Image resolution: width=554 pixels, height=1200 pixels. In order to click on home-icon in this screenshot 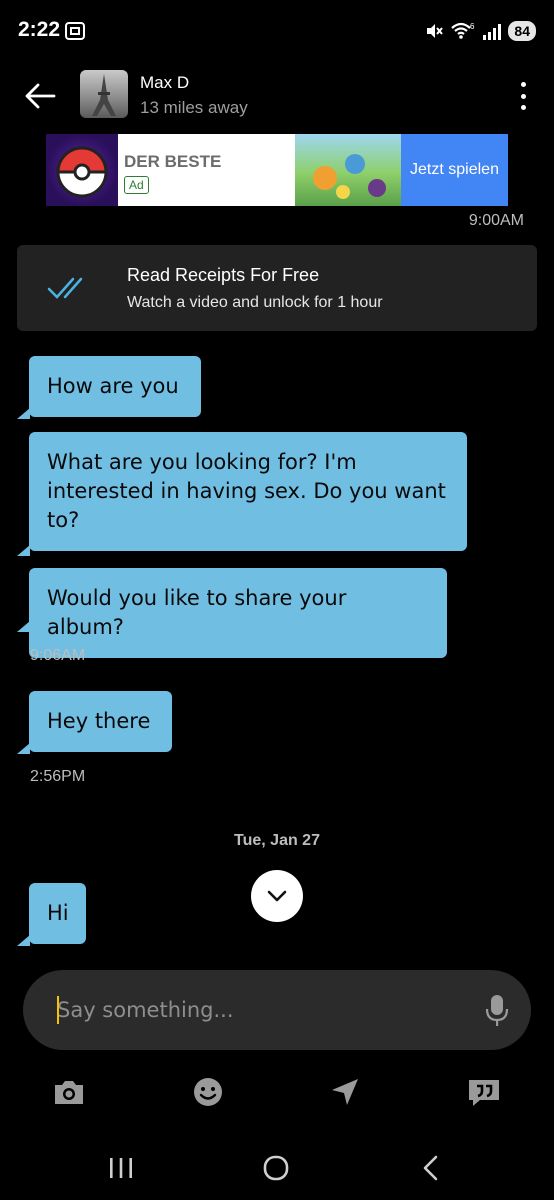, I will do `click(276, 1168)`.